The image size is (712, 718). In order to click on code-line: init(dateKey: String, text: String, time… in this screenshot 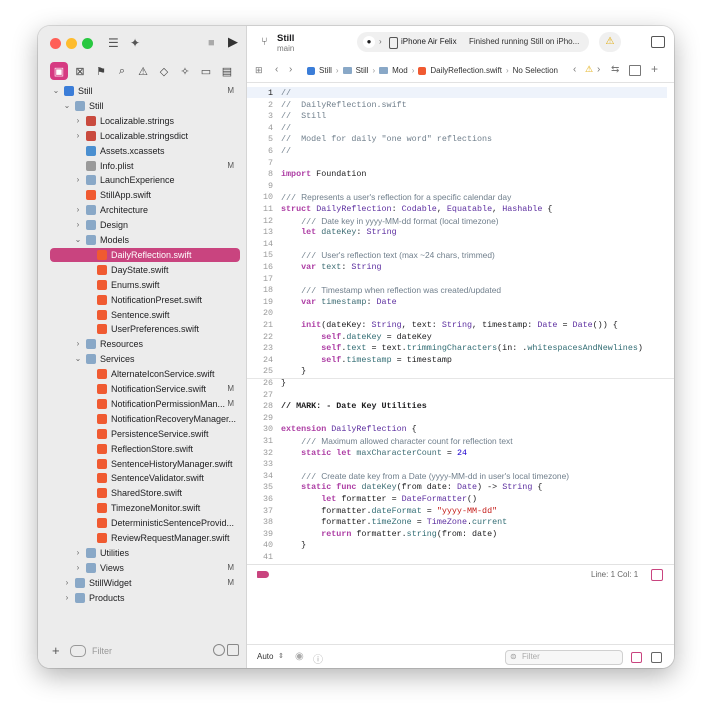, I will do `click(449, 325)`.